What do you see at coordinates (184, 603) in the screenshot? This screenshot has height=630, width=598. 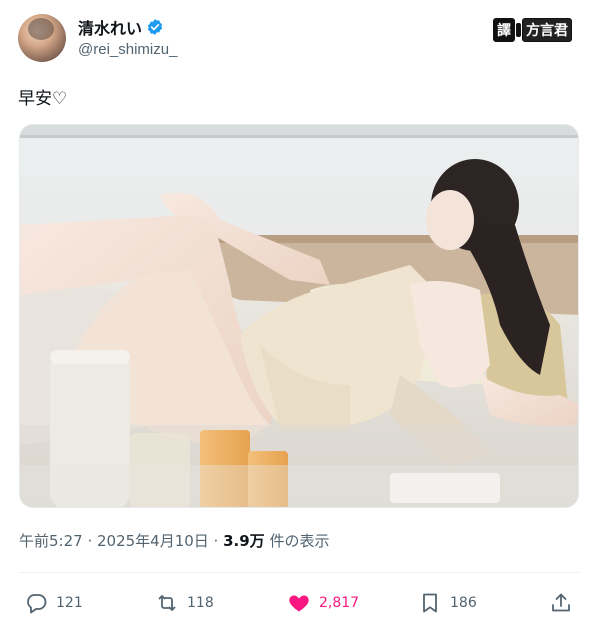 I see `repost-button: 118` at bounding box center [184, 603].